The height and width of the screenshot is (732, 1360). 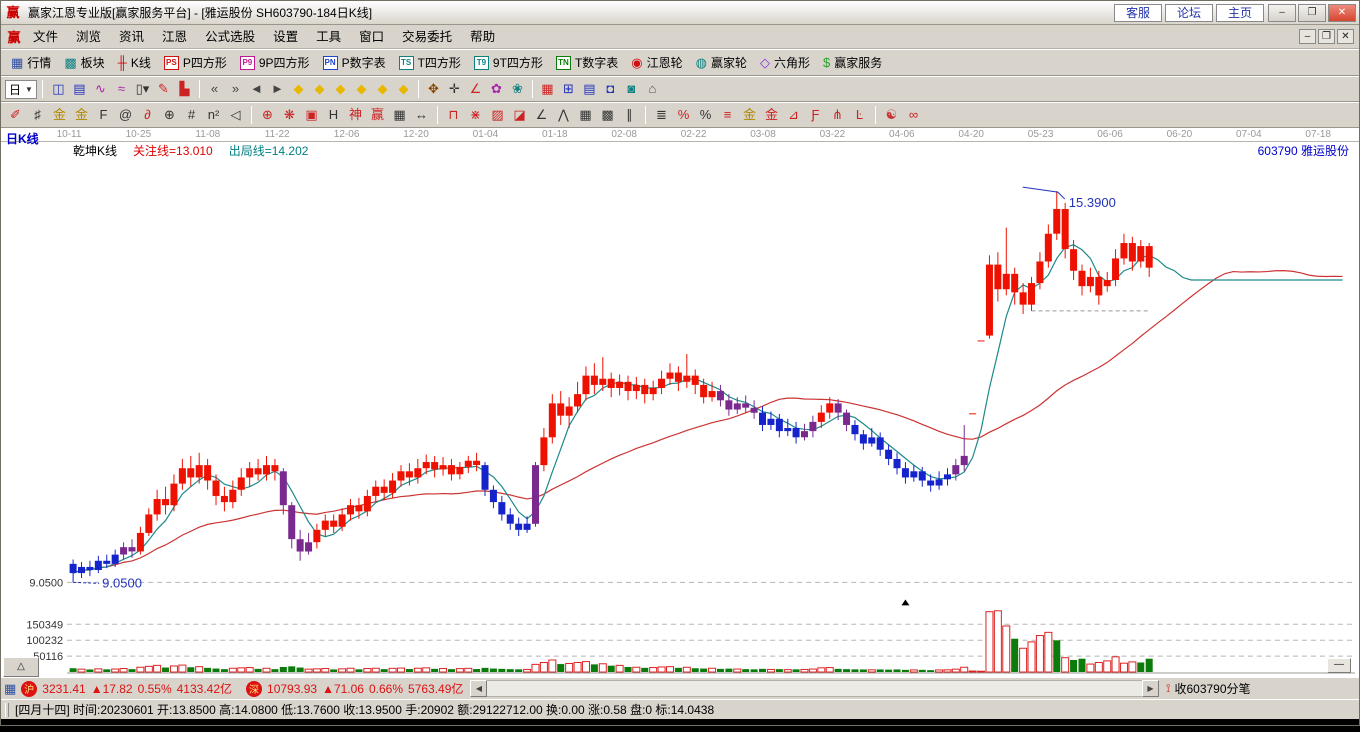 I want to click on pan-hand-icon: ✥, so click(x=433, y=89).